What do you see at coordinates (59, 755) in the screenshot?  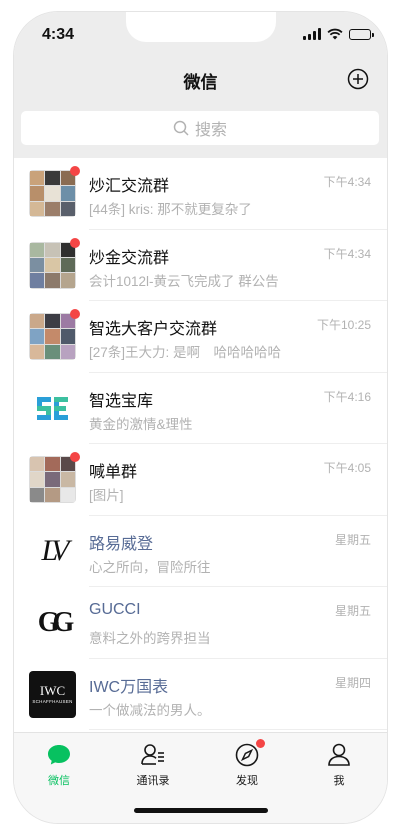 I see `chat-bubble-icon` at bounding box center [59, 755].